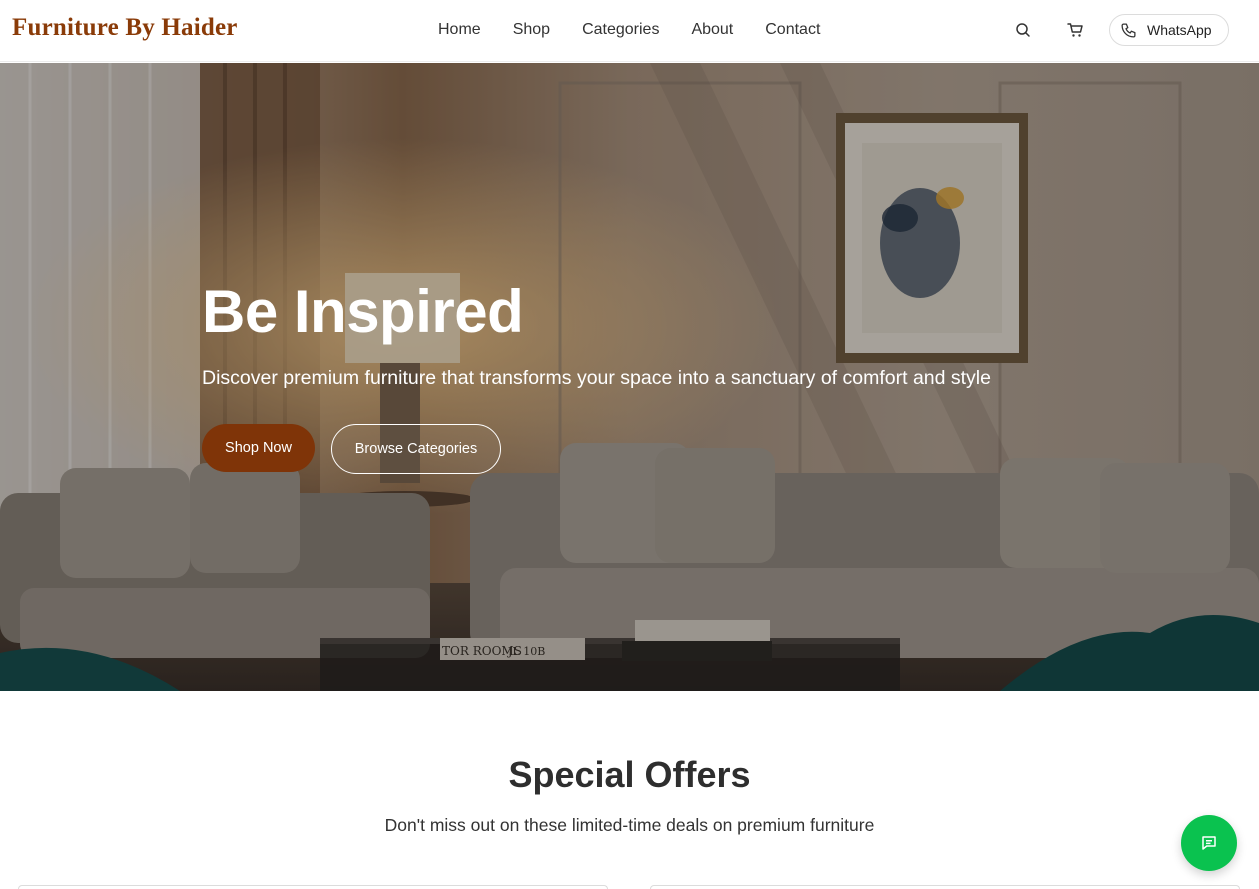  Describe the element at coordinates (258, 448) in the screenshot. I see `shop-now-button: Shop Now` at that location.